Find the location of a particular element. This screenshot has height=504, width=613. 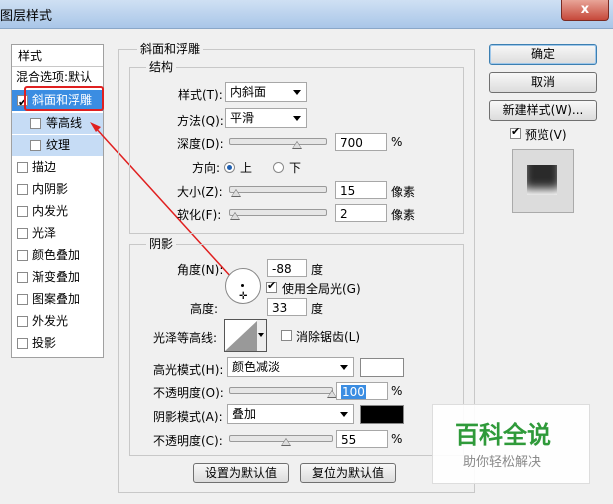

structure-title: 结构 is located at coordinates (161, 66).